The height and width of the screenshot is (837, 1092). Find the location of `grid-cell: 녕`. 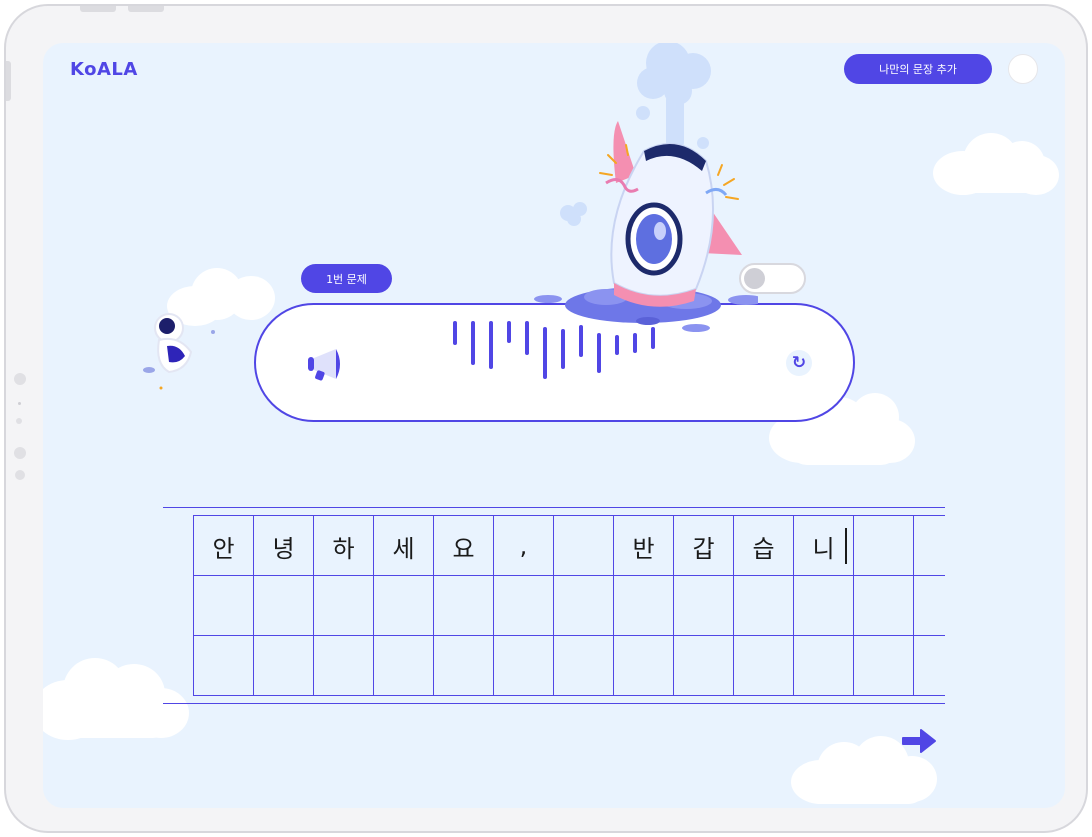

grid-cell: 녕 is located at coordinates (283, 546).